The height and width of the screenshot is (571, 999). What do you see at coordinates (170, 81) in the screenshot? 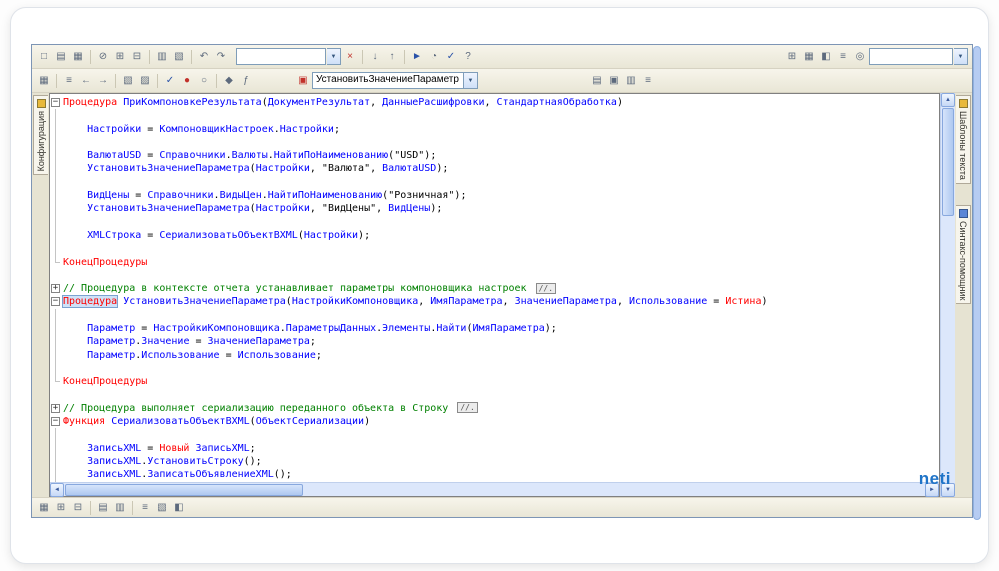
I see `module-syntax-check-icon: ✓` at bounding box center [170, 81].